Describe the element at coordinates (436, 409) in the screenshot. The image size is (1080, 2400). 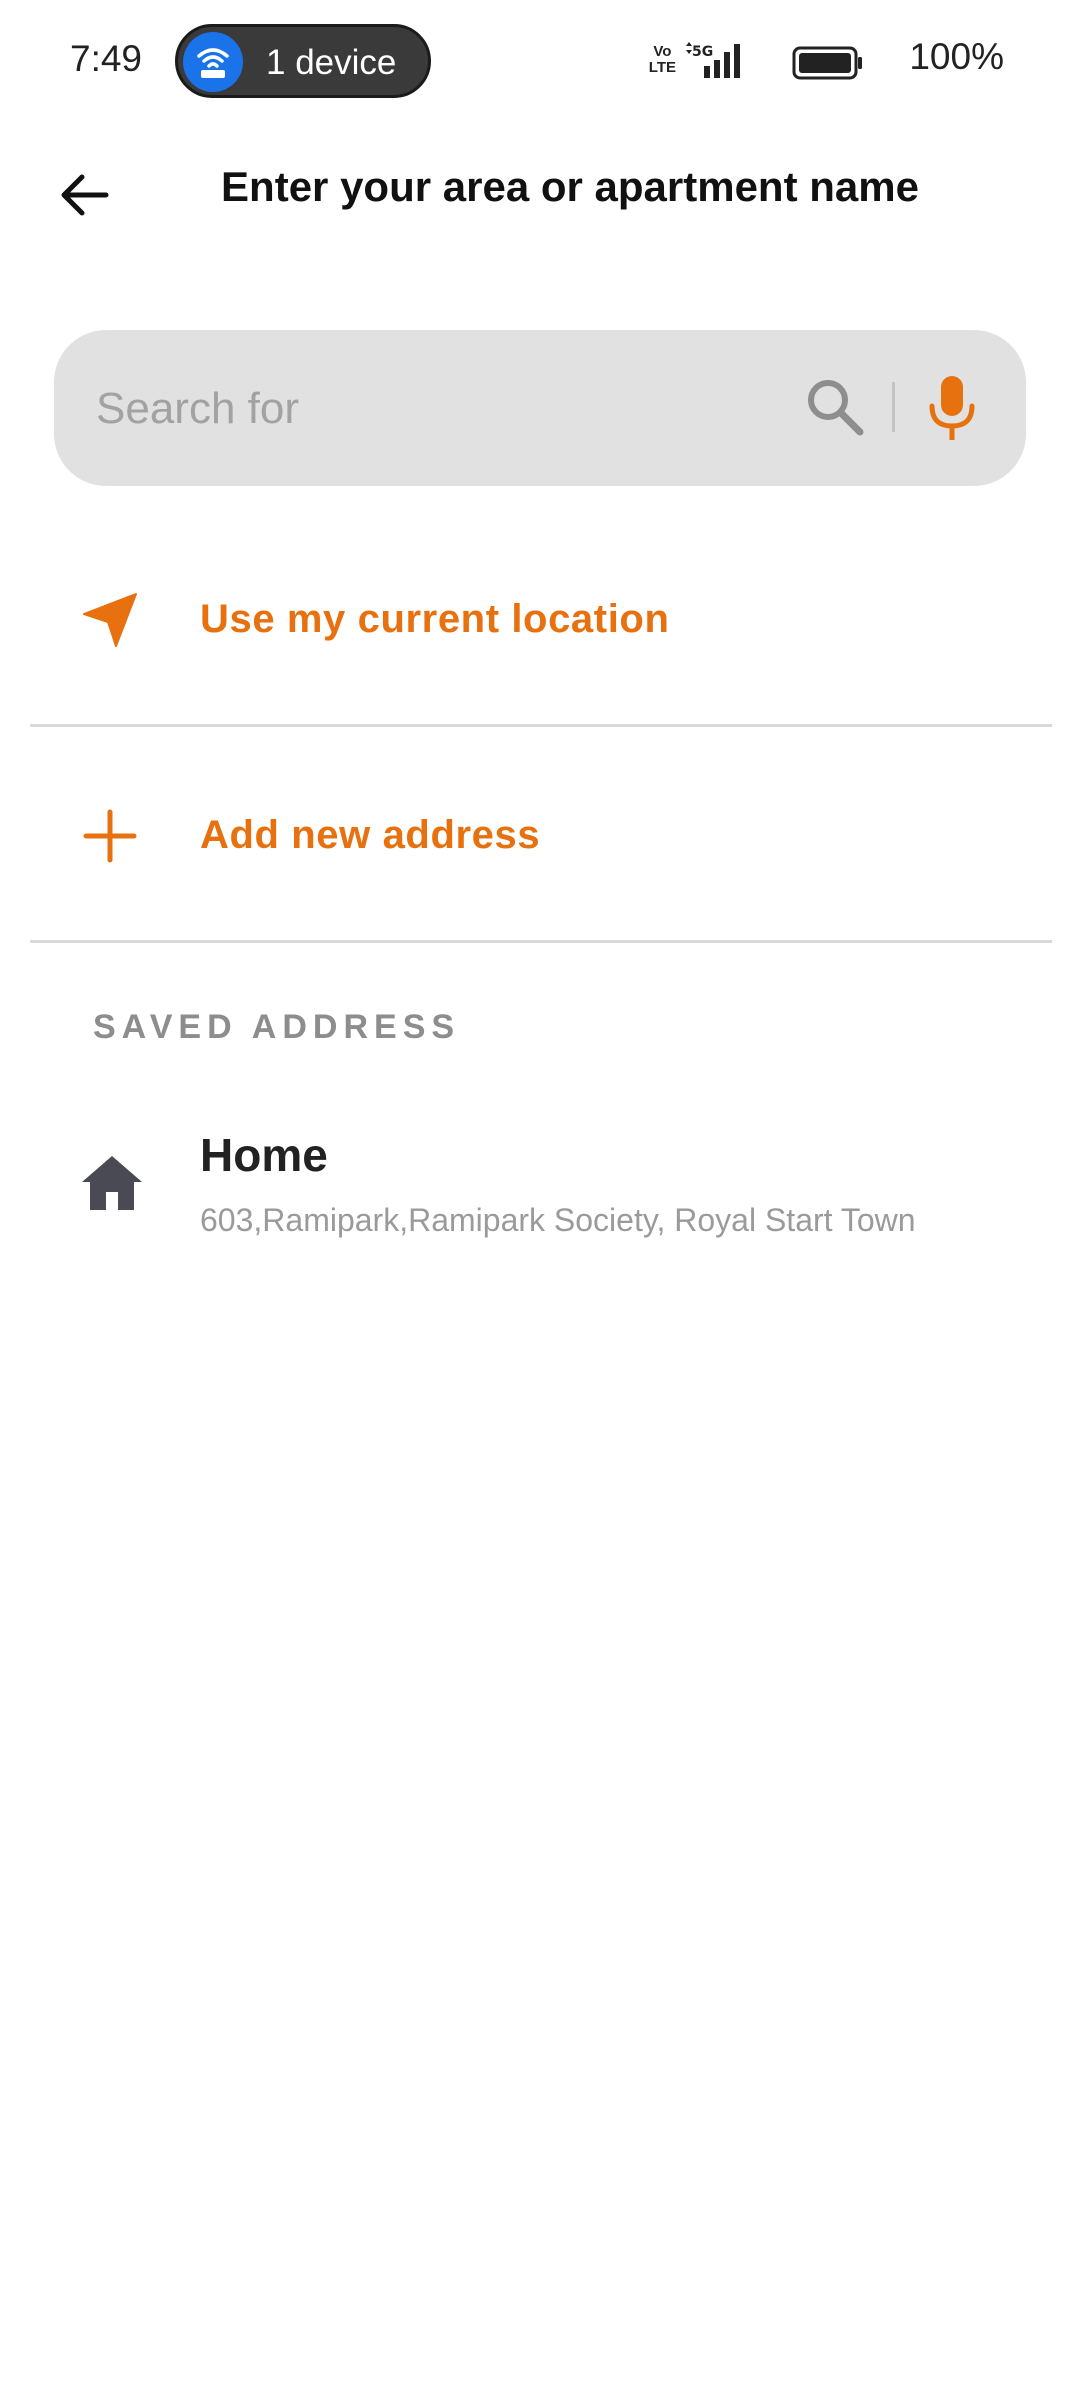
I see `search-input` at that location.